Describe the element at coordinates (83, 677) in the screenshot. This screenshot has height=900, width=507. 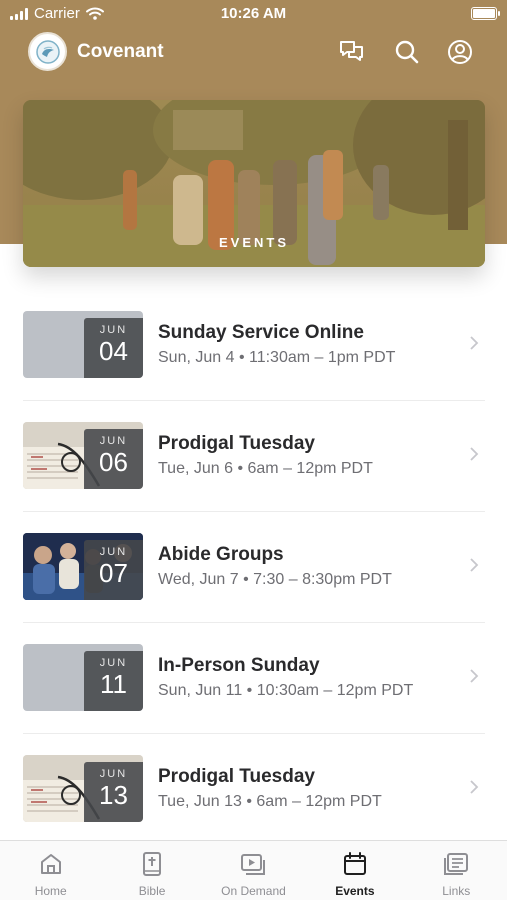
I see `event-thumbnail: JUN 11` at that location.